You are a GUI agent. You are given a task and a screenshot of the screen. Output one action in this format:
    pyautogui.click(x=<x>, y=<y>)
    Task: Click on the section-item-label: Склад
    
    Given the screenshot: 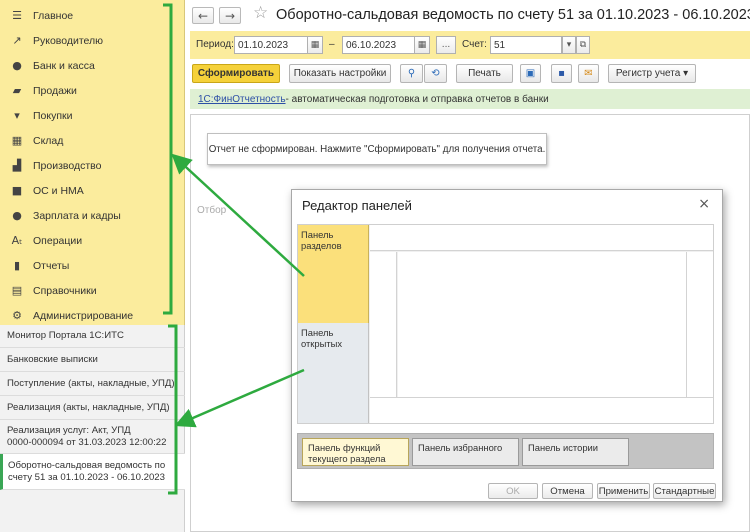 What is the action you would take?
    pyautogui.click(x=48, y=140)
    